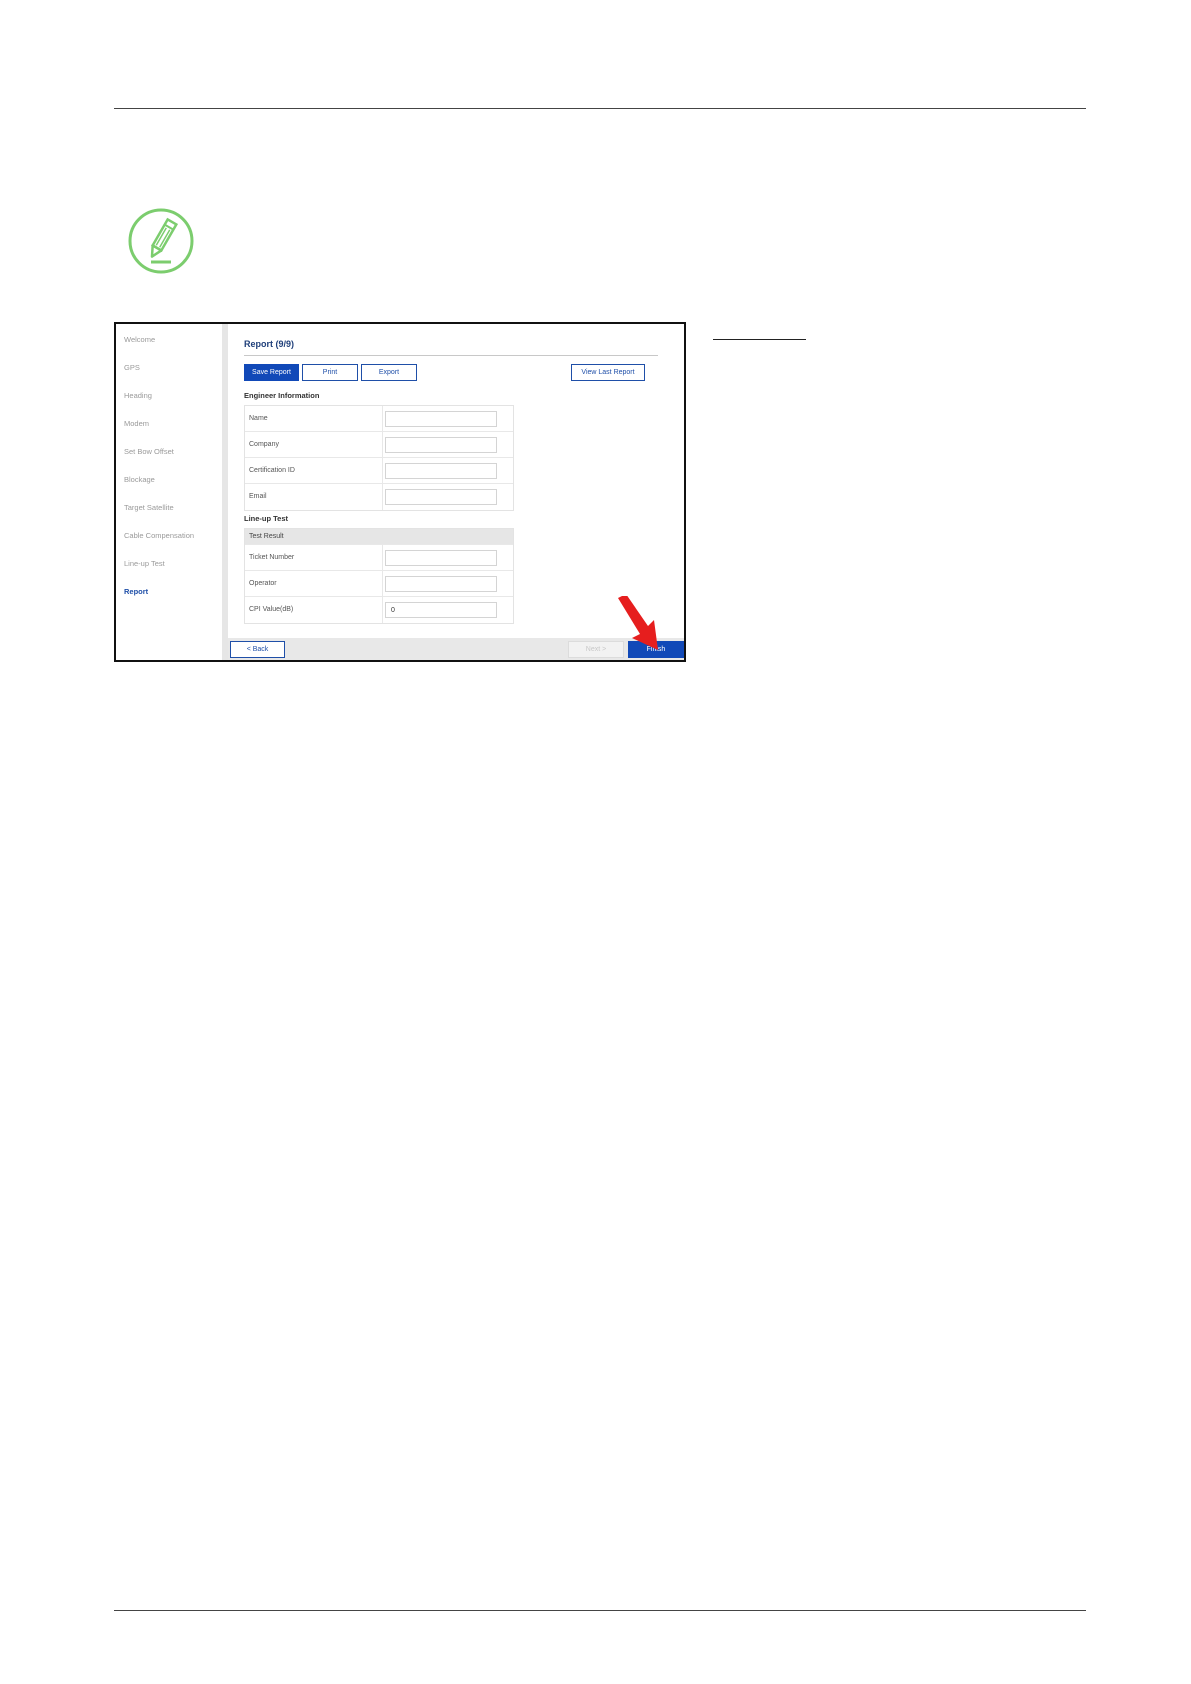 The height and width of the screenshot is (1684, 1191). I want to click on sidebar-item-modem: Modem, so click(136, 423).